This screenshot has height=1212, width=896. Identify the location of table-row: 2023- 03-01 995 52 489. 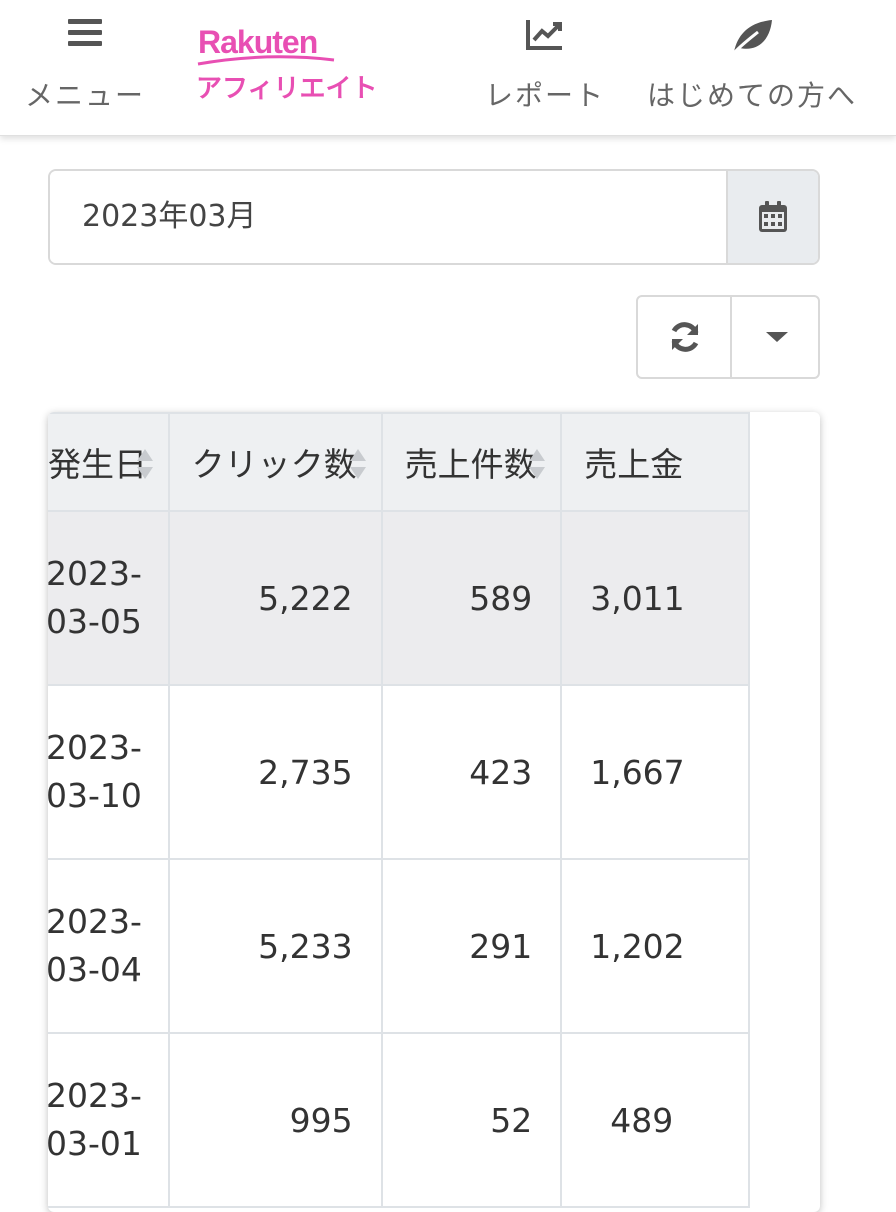
(399, 1120).